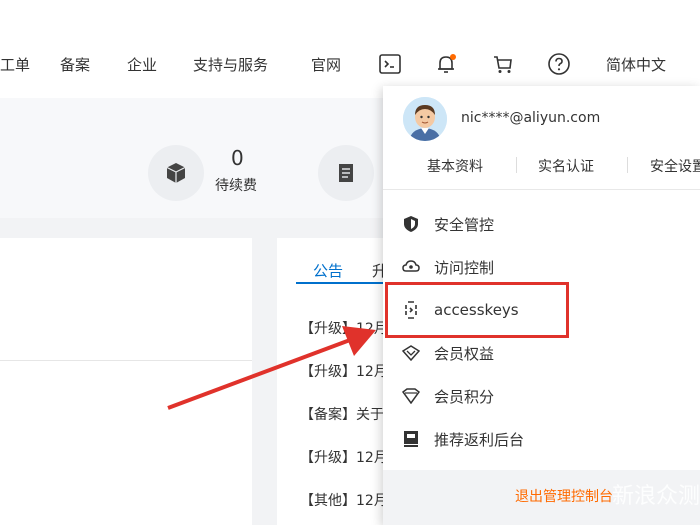 The width and height of the screenshot is (700, 525). What do you see at coordinates (411, 224) in the screenshot?
I see `shield-icon` at bounding box center [411, 224].